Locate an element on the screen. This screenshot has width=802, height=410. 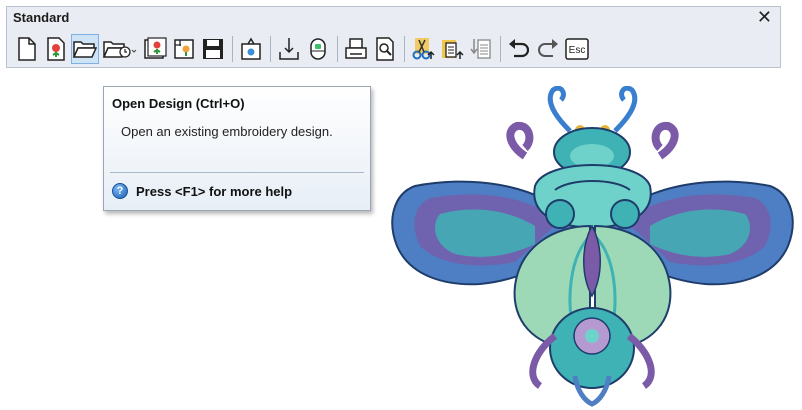
export-button is located at coordinates (251, 49).